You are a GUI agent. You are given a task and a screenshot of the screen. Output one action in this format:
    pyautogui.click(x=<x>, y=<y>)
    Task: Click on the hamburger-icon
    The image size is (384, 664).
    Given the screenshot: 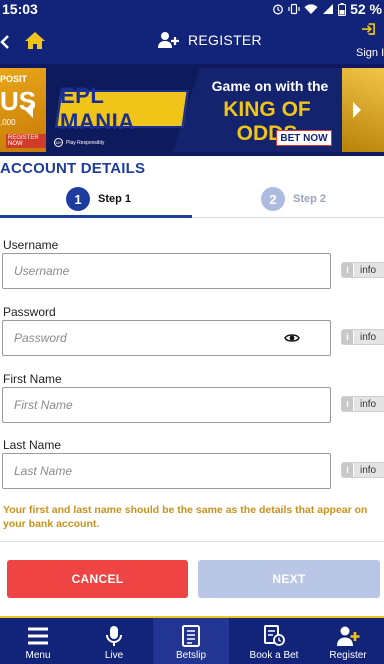 What is the action you would take?
    pyautogui.click(x=38, y=636)
    